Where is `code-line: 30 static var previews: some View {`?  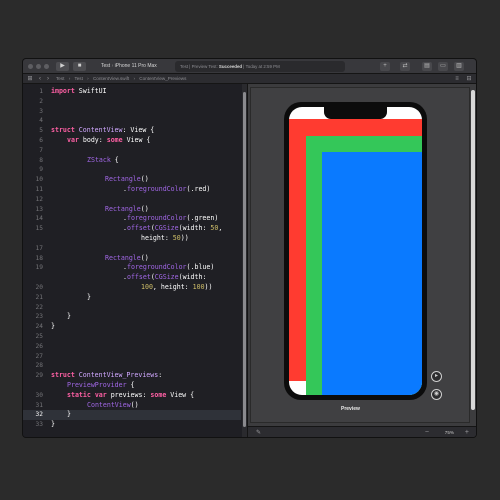 code-line: 30 static var previews: some View { is located at coordinates (132, 396).